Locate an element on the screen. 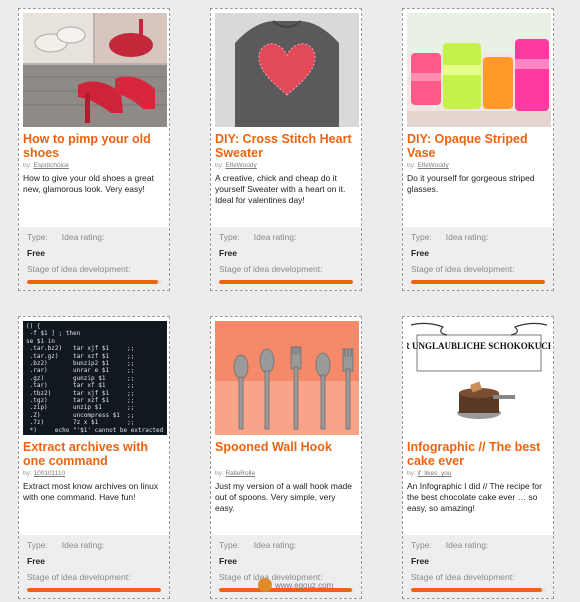 This screenshot has height=602, width=580. card-author: by: if_likes_you is located at coordinates (429, 473).